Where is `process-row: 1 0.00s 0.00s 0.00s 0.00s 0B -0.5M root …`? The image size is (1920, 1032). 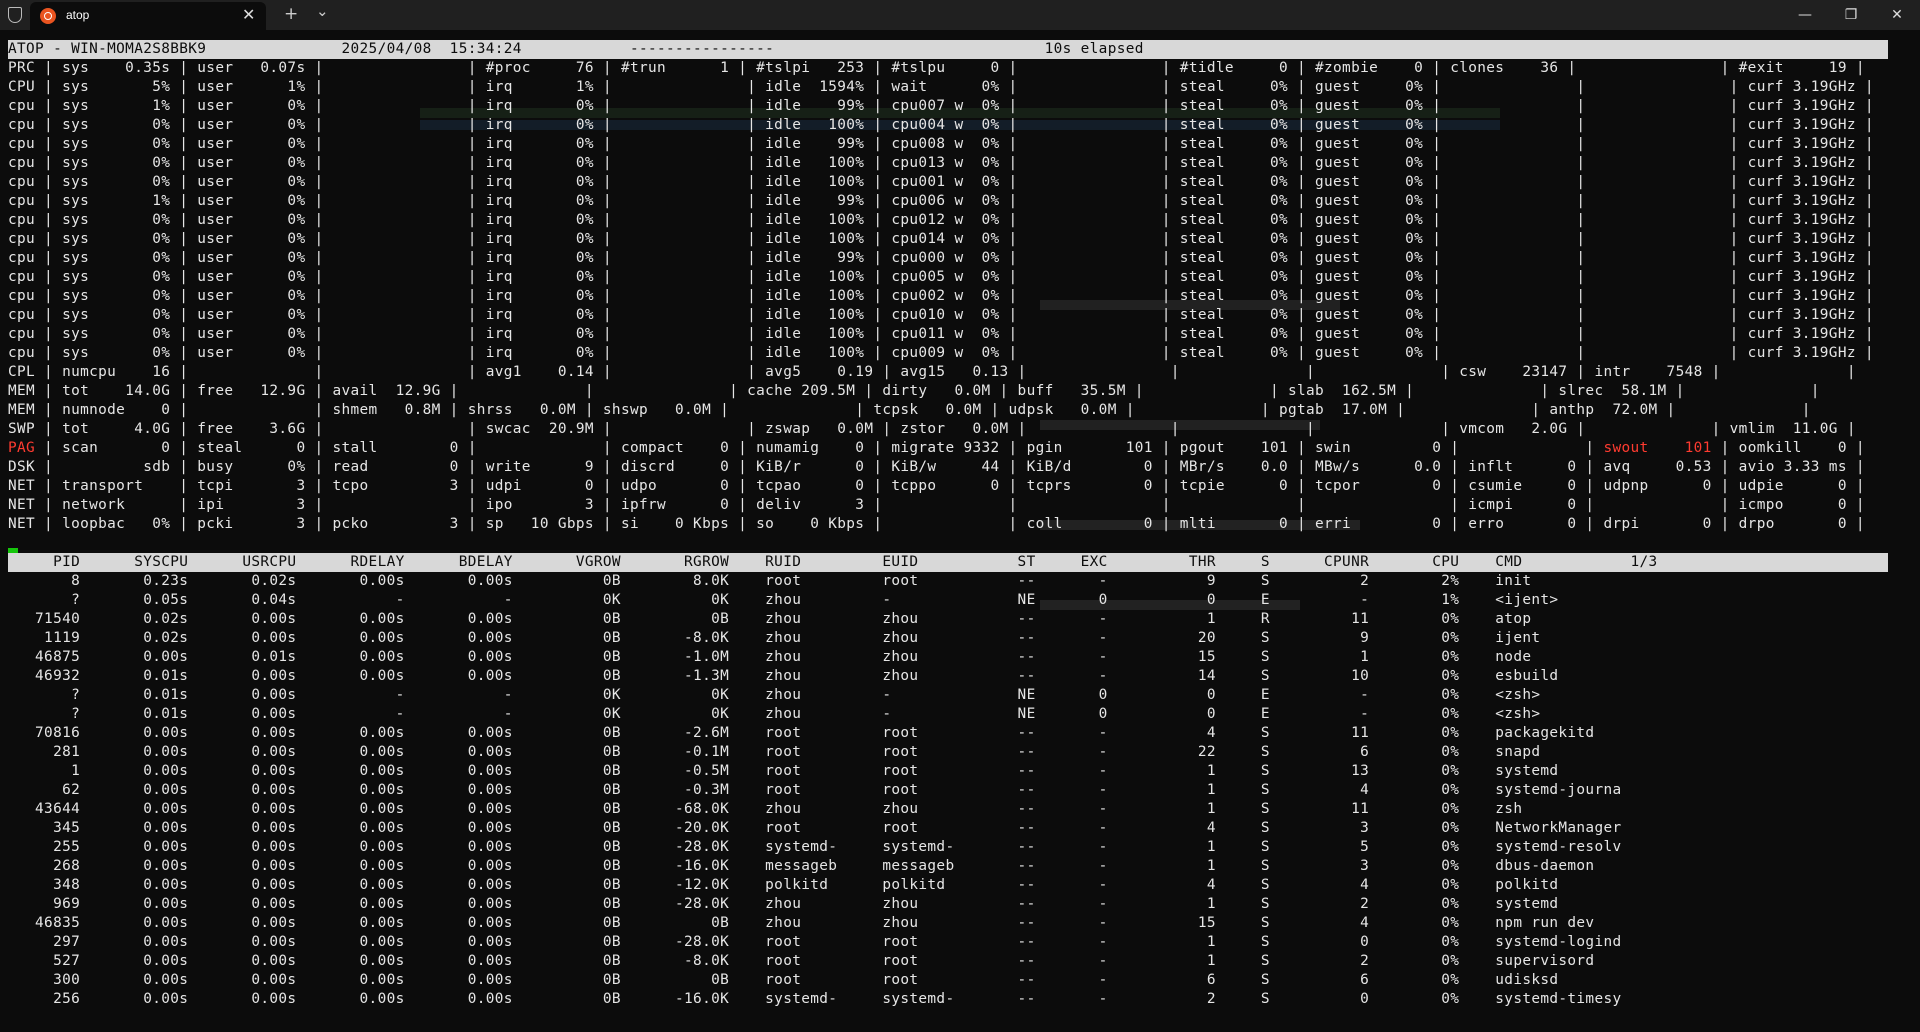
process-row: 1 0.00s 0.00s 0.00s 0.00s 0B -0.5M root … is located at coordinates (783, 771).